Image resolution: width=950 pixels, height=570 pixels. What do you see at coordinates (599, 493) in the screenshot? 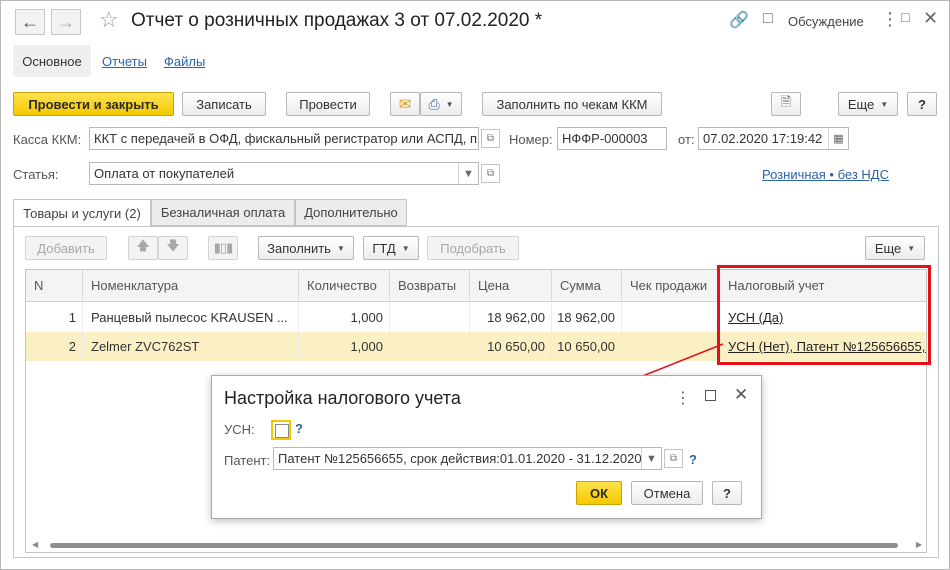
I see `ok-button: ОК` at bounding box center [599, 493].